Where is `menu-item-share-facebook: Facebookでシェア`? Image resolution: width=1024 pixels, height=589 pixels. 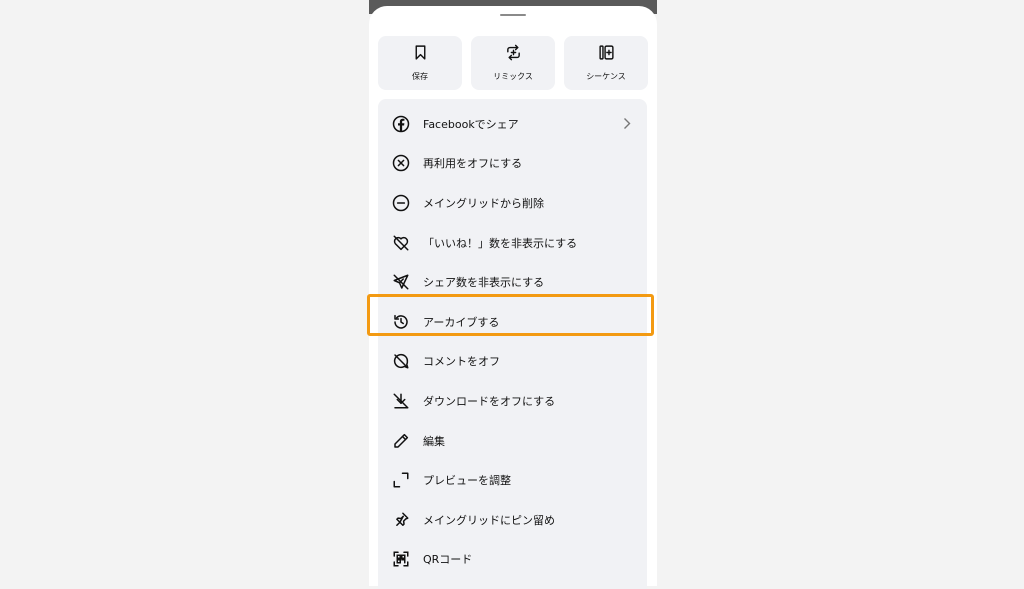
menu-item-share-facebook: Facebookでシェア is located at coordinates (512, 124).